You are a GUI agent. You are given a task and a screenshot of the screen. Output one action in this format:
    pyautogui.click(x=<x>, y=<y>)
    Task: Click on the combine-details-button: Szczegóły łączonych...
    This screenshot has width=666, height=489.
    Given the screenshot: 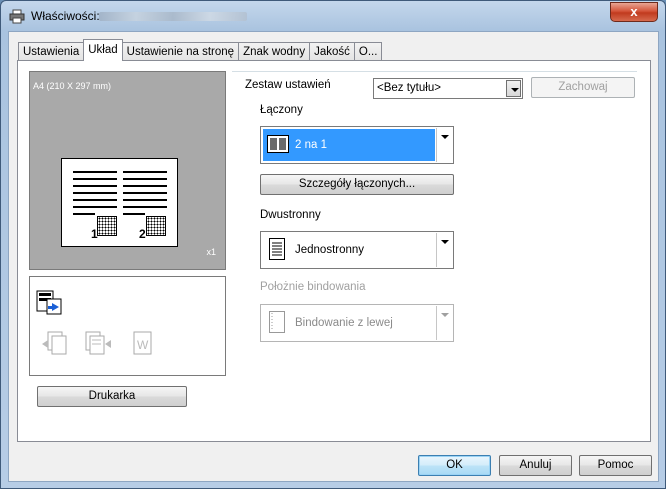 What is the action you would take?
    pyautogui.click(x=357, y=184)
    